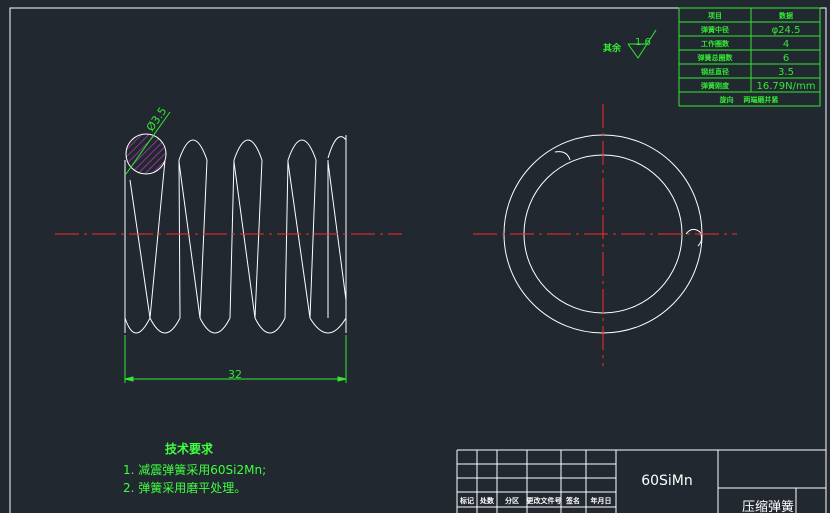 This screenshot has height=513, width=830. What do you see at coordinates (235, 374) in the screenshot?
I see `dim-free-length: 32` at bounding box center [235, 374].